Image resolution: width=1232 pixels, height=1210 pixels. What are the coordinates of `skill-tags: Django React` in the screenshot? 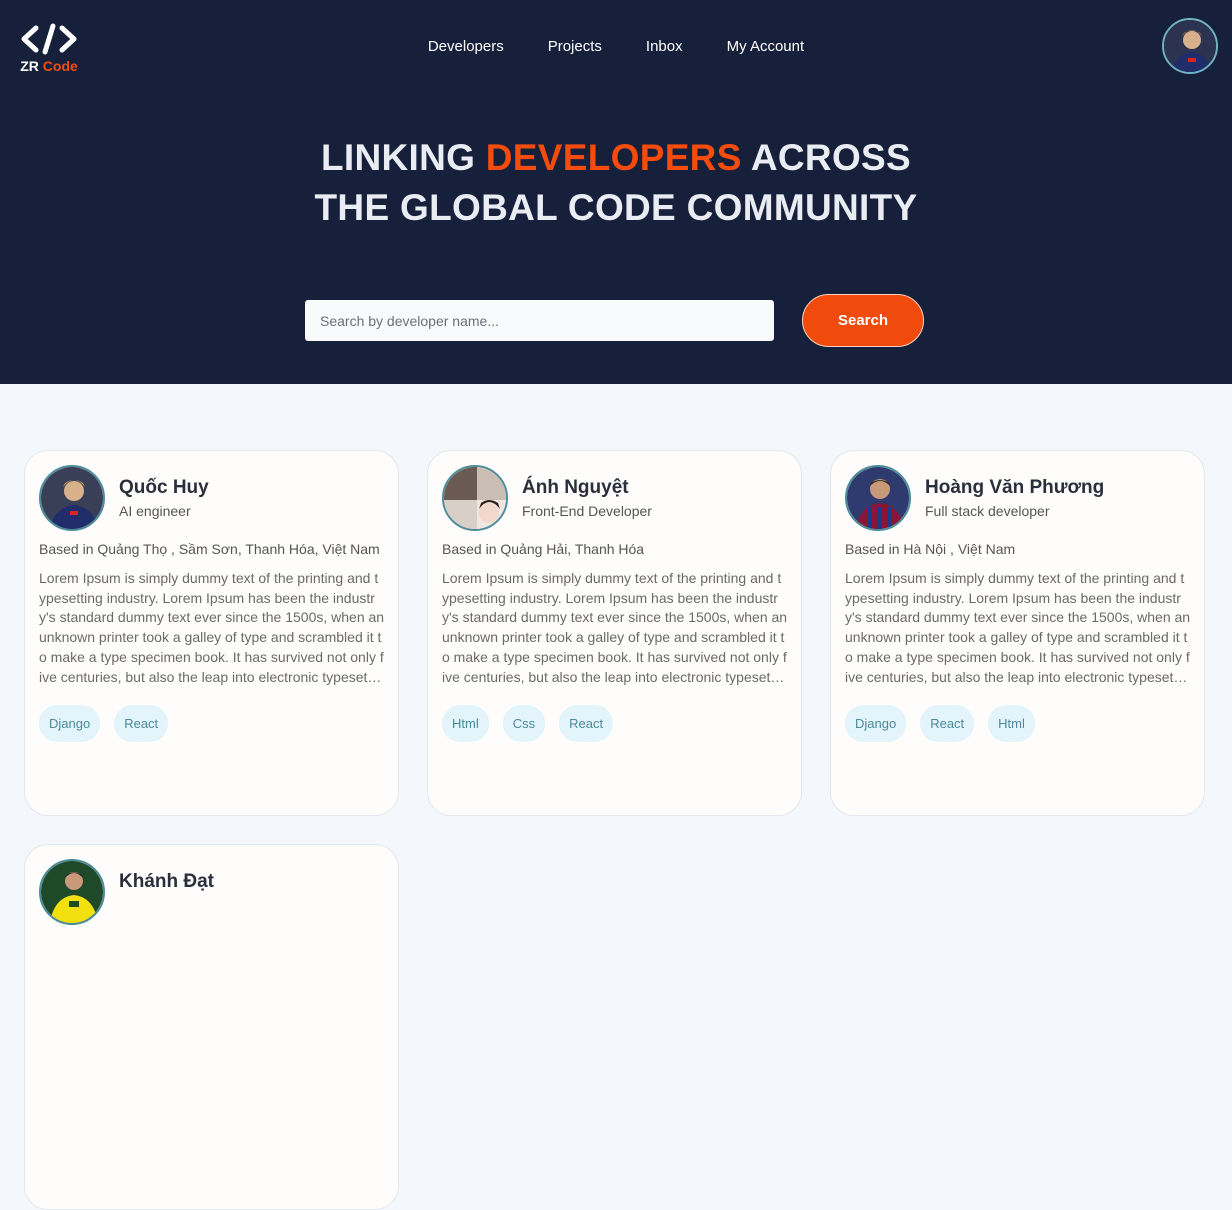 It's located at (104, 723).